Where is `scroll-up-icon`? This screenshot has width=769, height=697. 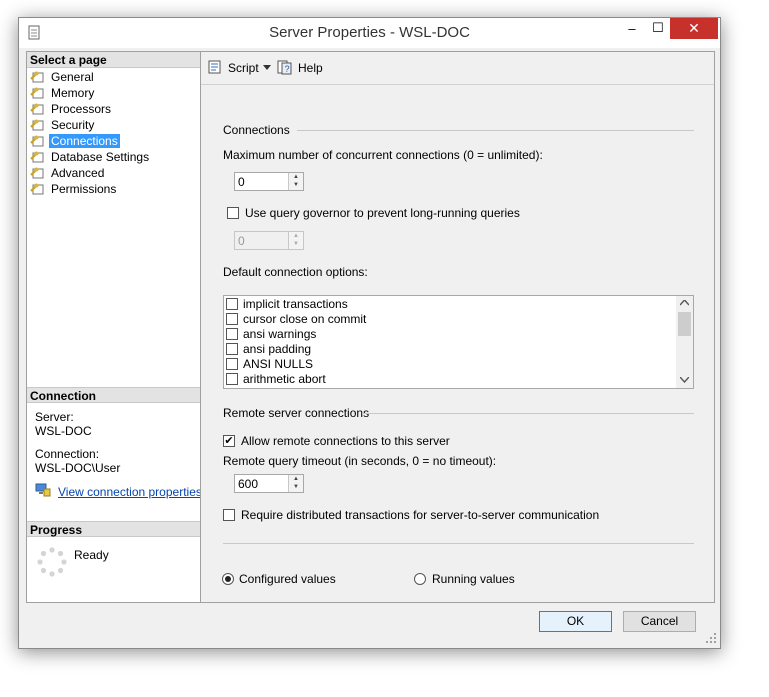
scroll-up-icon is located at coordinates (684, 303).